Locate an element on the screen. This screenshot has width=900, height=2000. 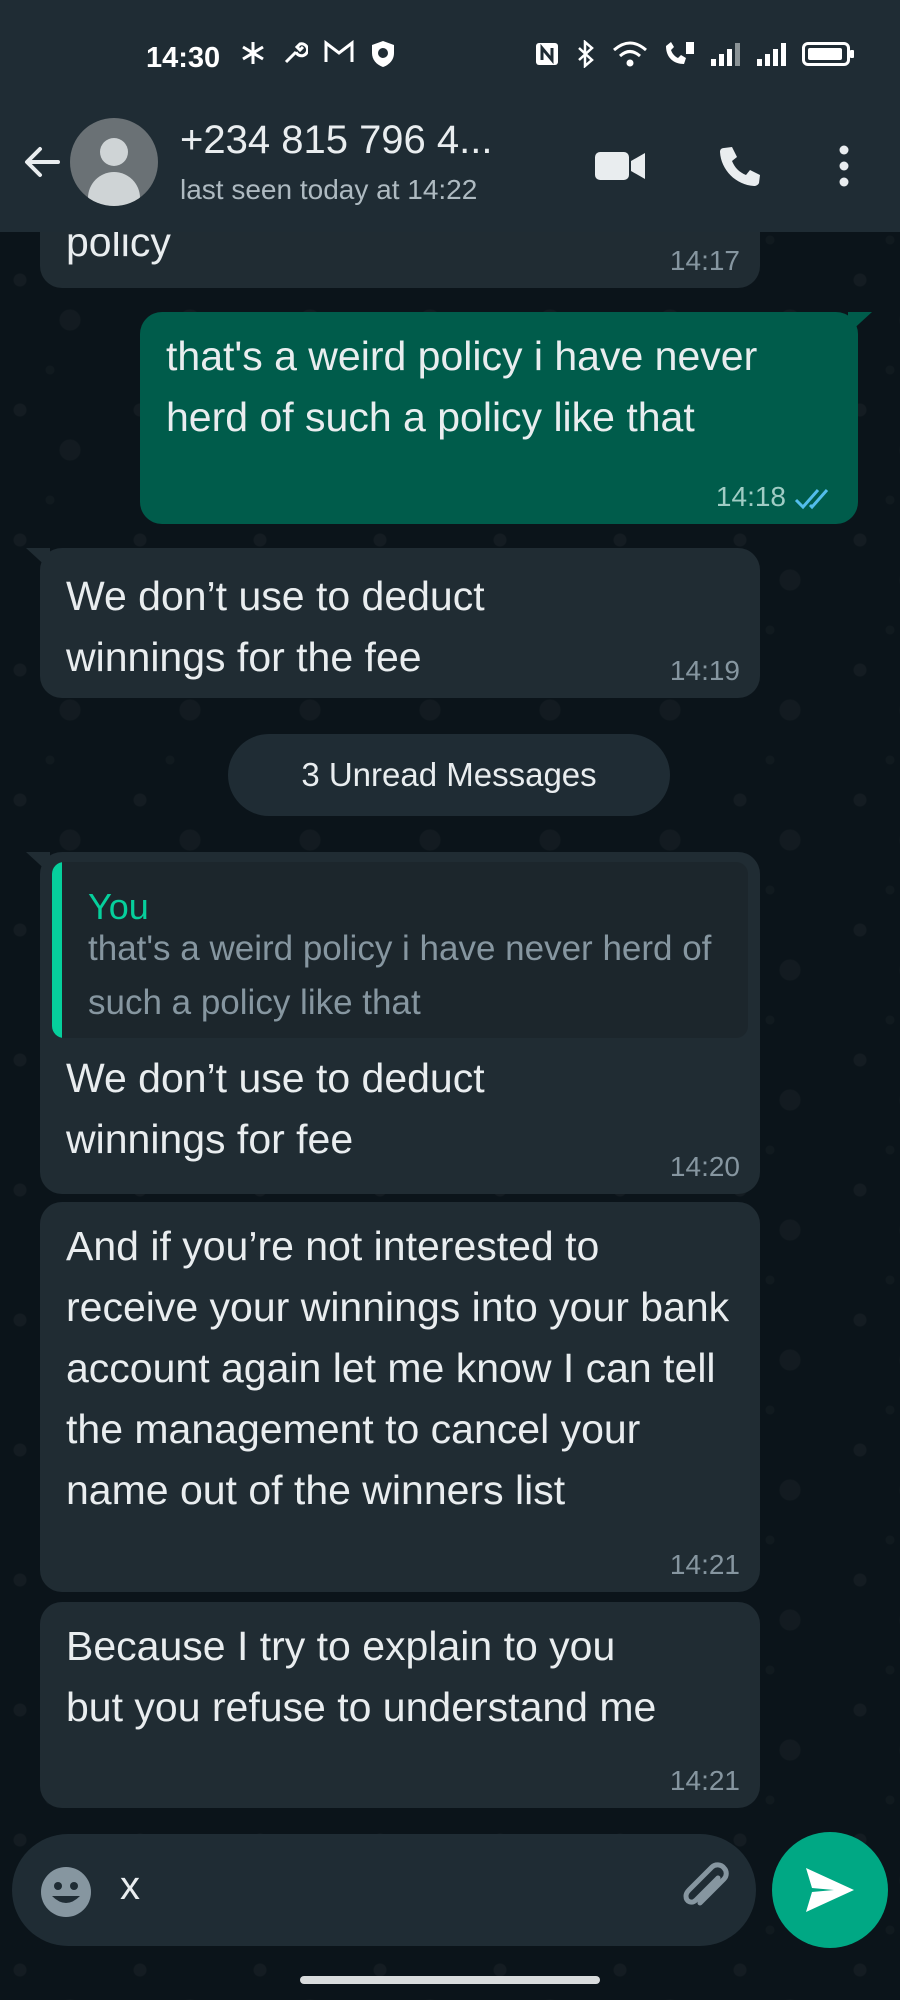
more-options-button is located at coordinates (844, 166).